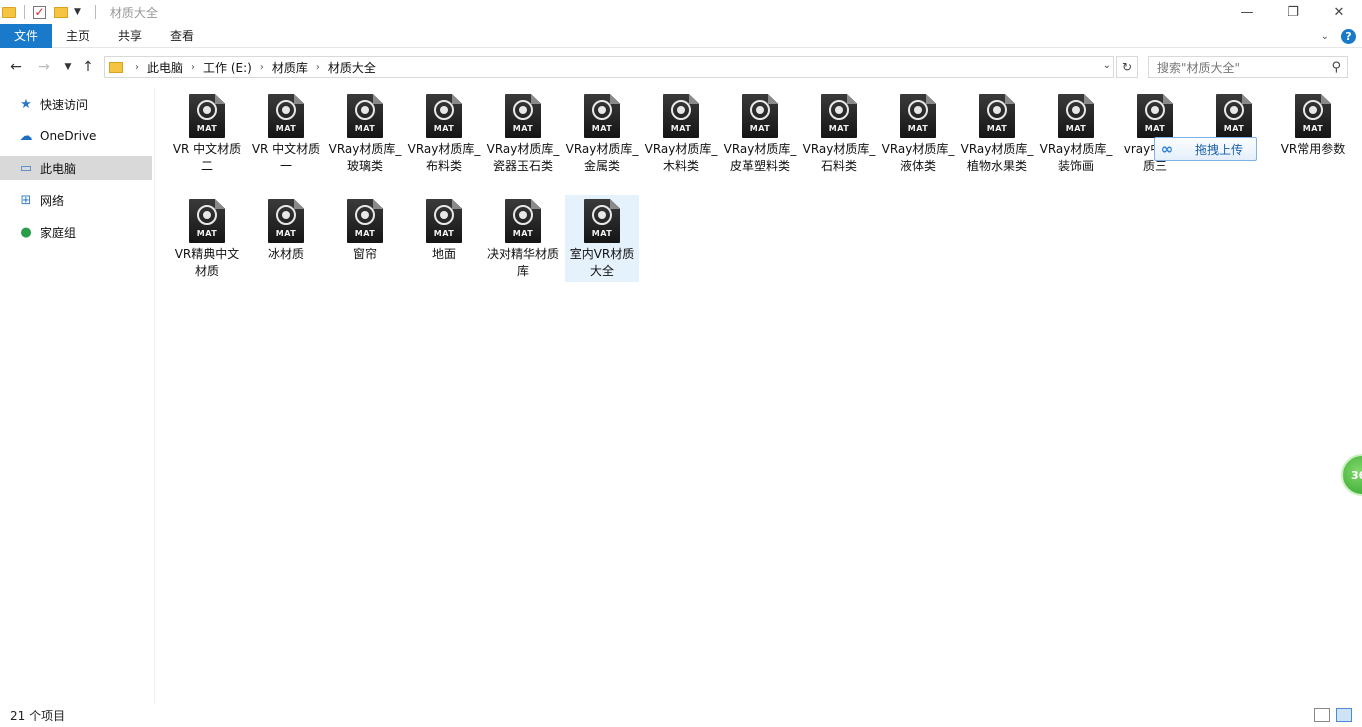 This screenshot has height=727, width=1362. What do you see at coordinates (52, 12) in the screenshot?
I see `quick-access-toolbar: ✓ ▼` at bounding box center [52, 12].